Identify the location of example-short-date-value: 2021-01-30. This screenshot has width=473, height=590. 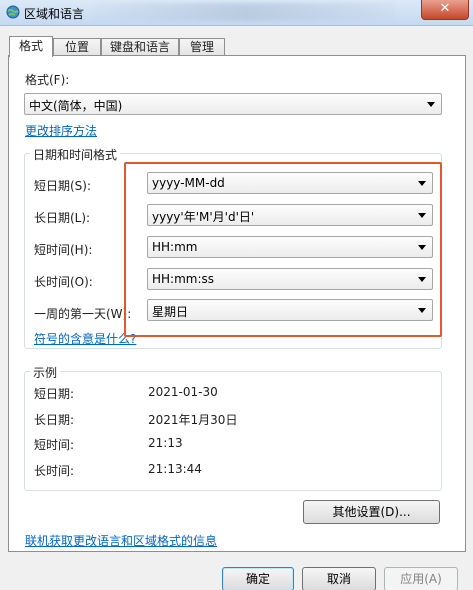
(183, 392).